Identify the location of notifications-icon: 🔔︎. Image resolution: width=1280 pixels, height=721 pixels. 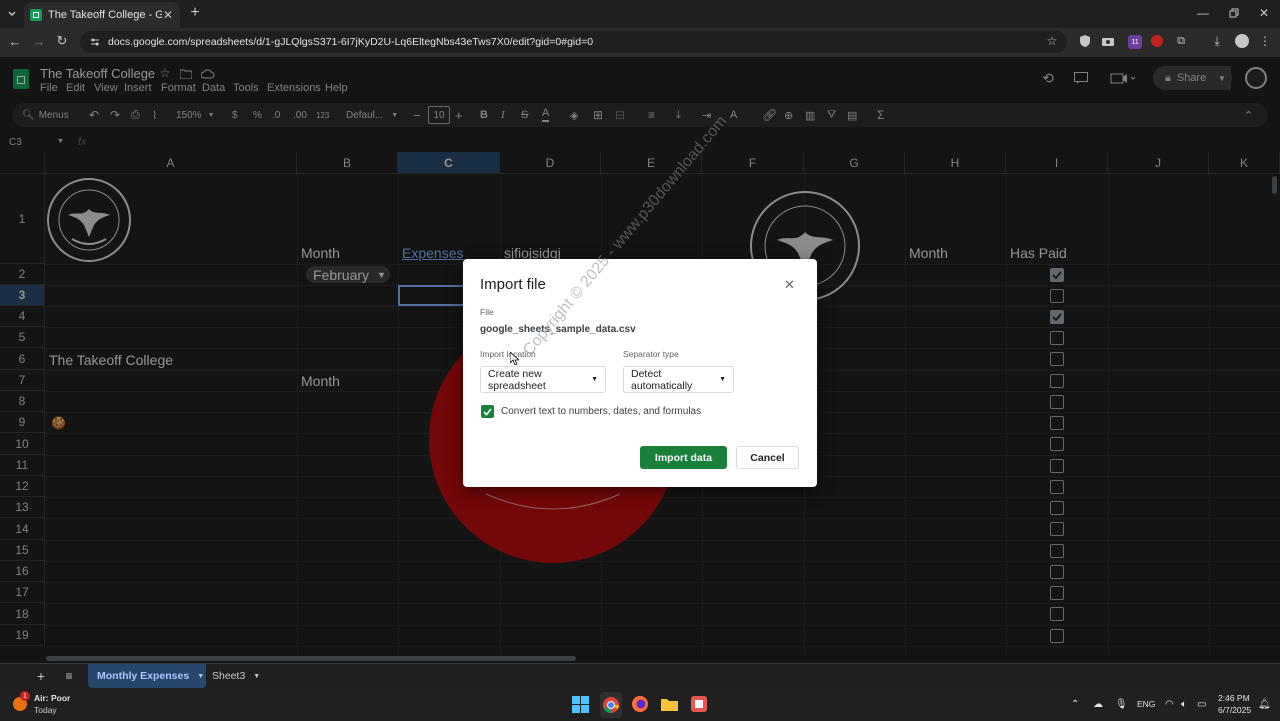
(1264, 704).